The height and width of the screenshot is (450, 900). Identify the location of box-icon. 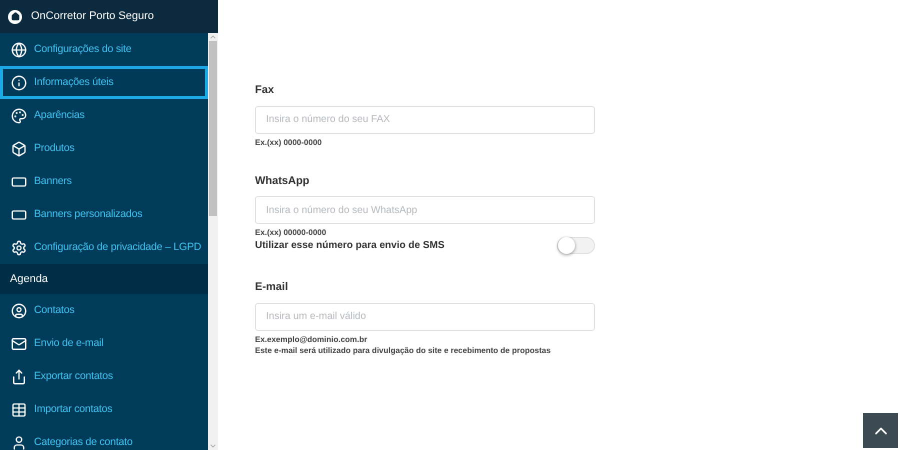
(19, 148).